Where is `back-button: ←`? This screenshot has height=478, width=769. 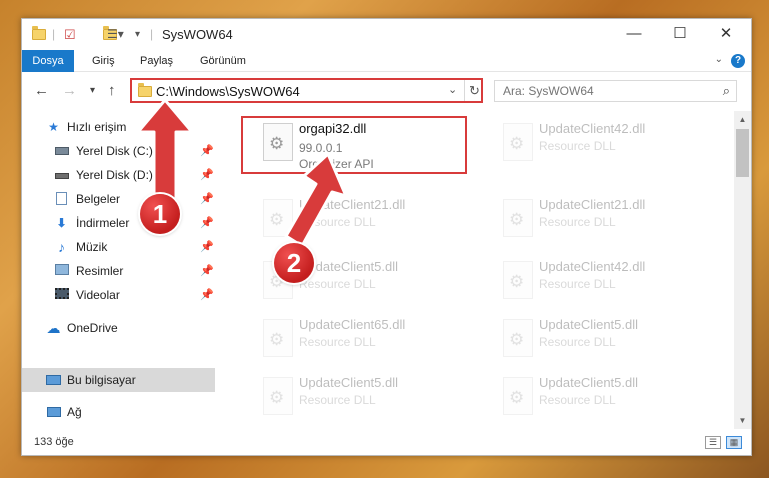
back-button: ← is located at coordinates (41, 90).